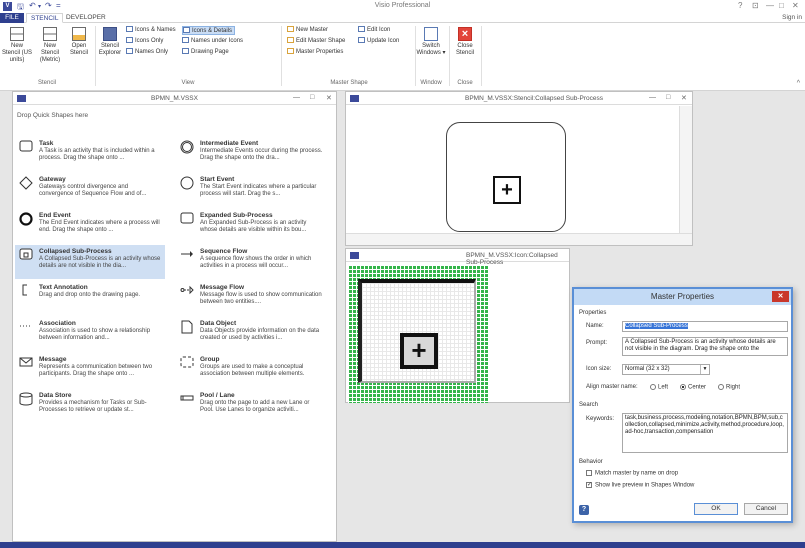 Image resolution: width=805 pixels, height=548 pixels. Describe the element at coordinates (50, 45) in the screenshot. I see `new-stencil-metric-button: New Stencil (Metric)` at that location.